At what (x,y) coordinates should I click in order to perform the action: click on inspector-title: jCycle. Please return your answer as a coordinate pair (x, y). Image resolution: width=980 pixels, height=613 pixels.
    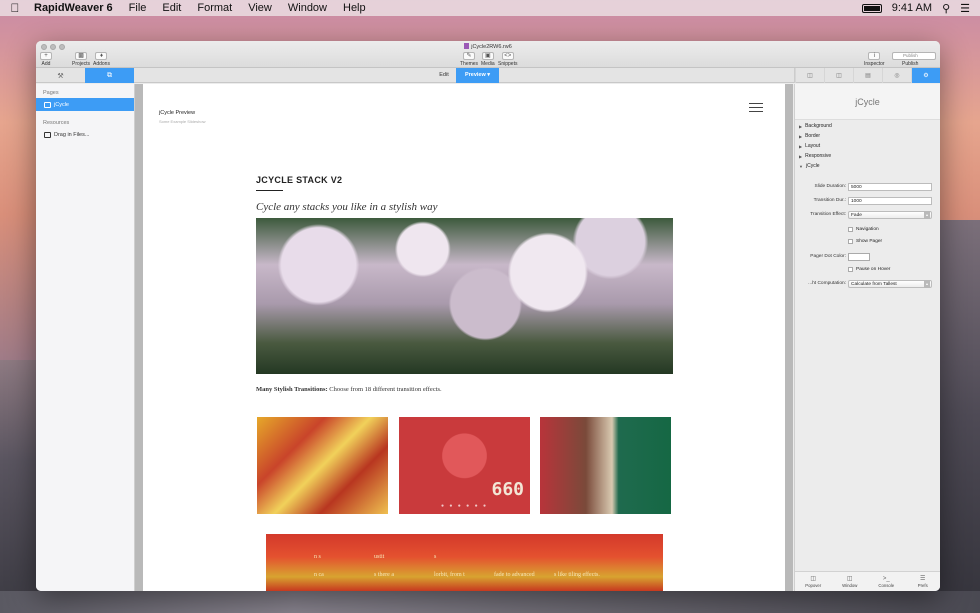
    Looking at the image, I should click on (867, 102).